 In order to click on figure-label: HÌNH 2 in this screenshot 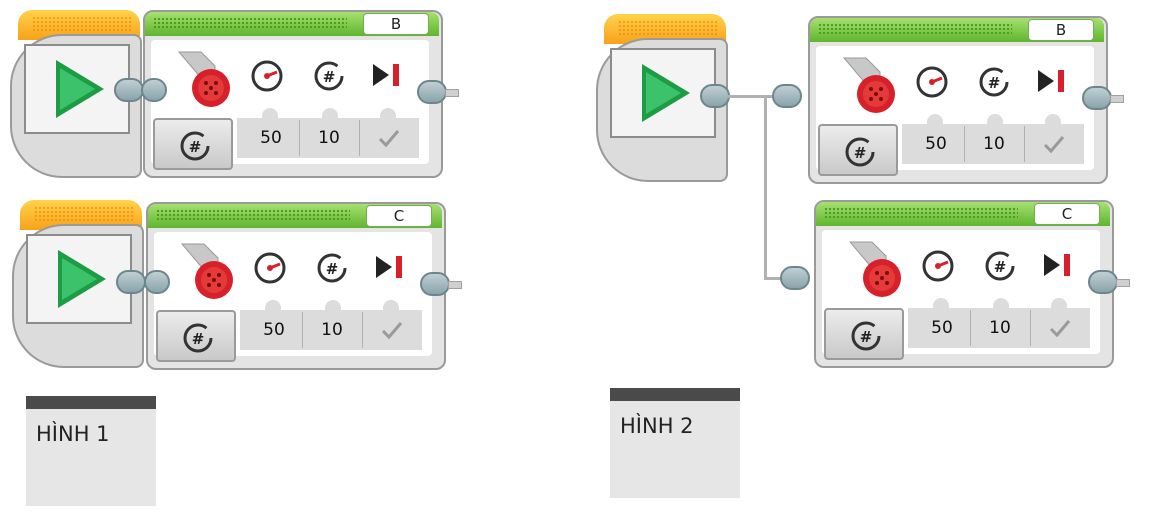, I will do `click(675, 443)`.